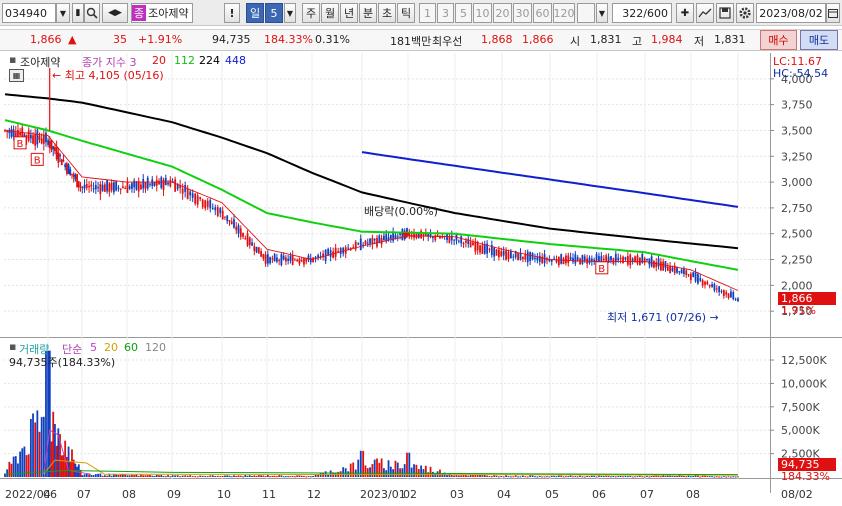 The width and height of the screenshot is (842, 506). I want to click on volume-panel-close-icon: ▪, so click(12, 346).